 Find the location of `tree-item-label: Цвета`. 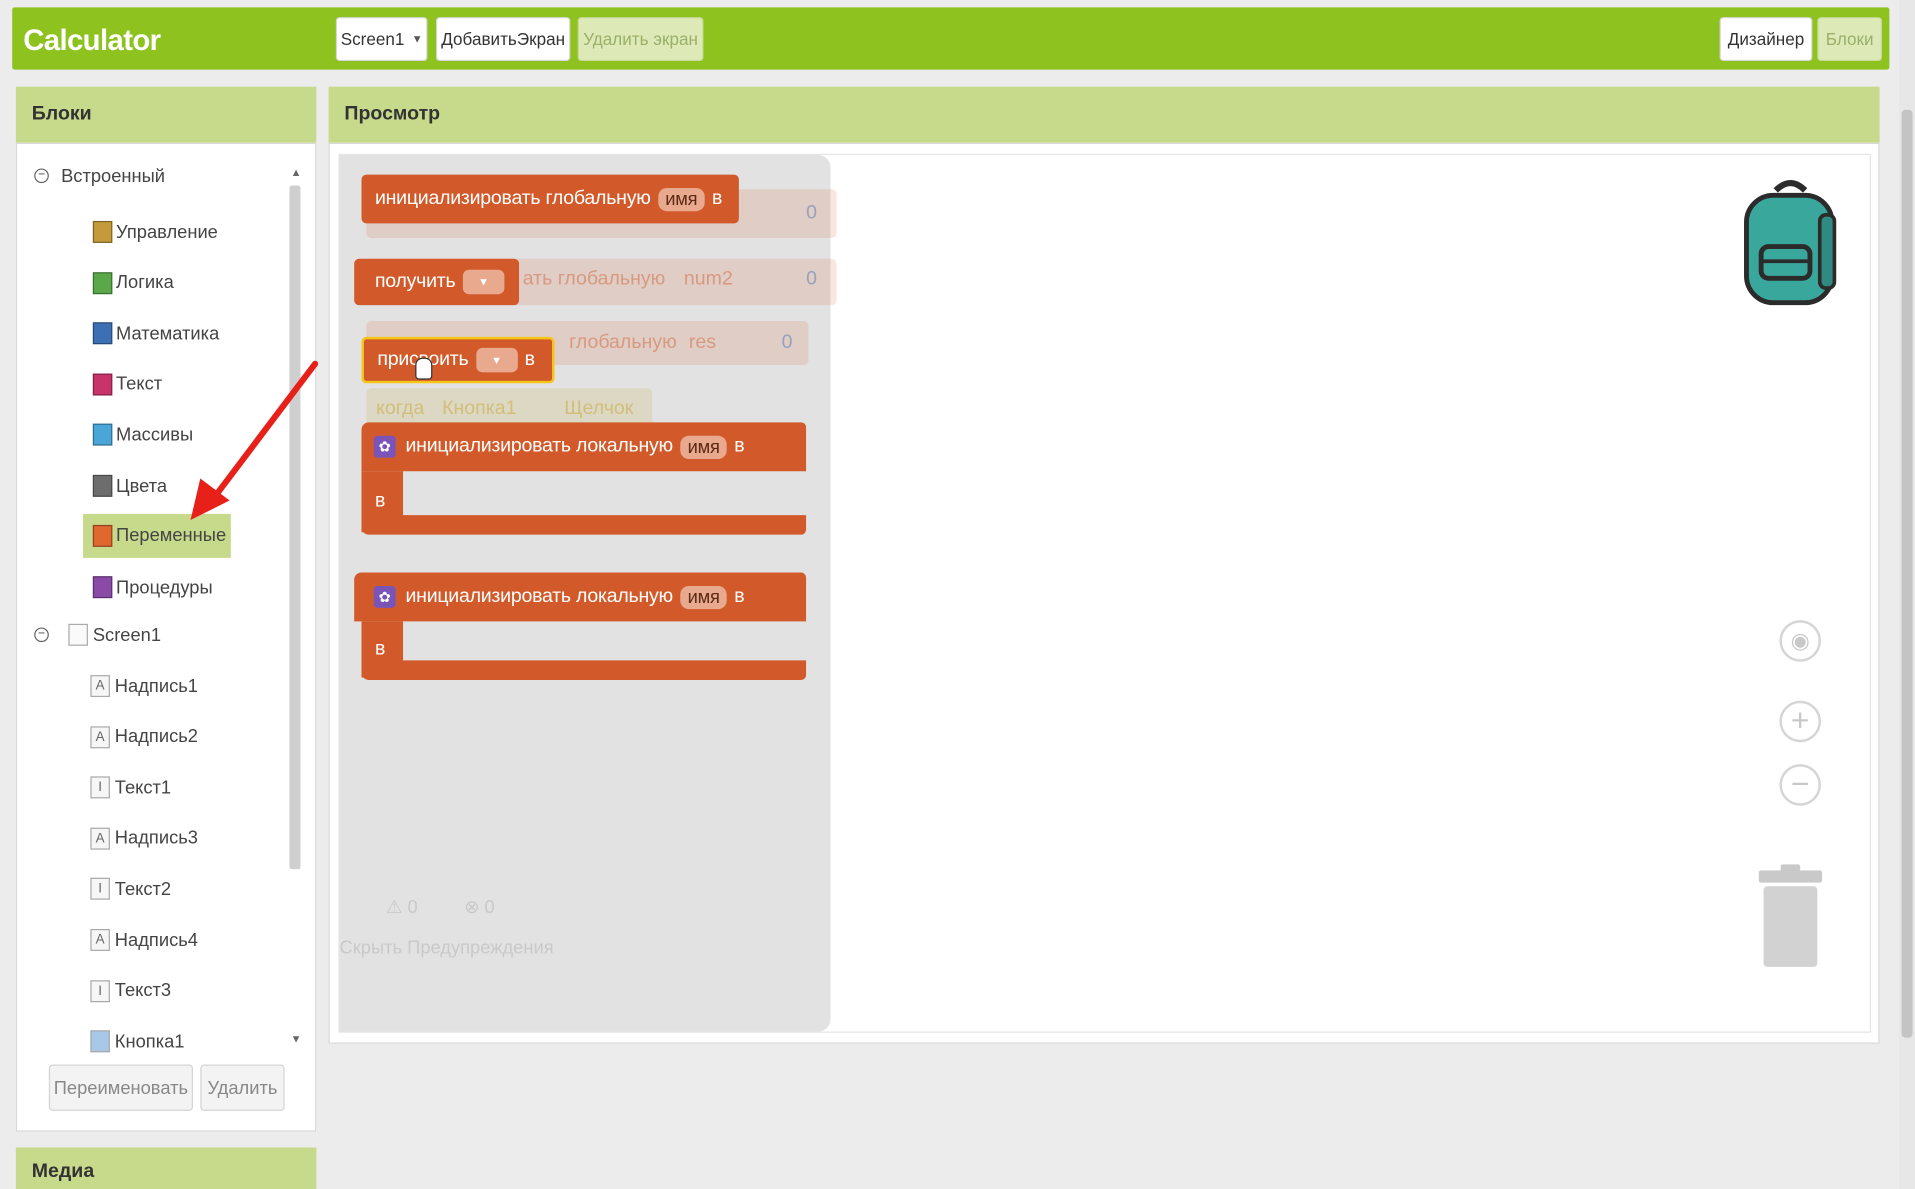

tree-item-label: Цвета is located at coordinates (142, 486).